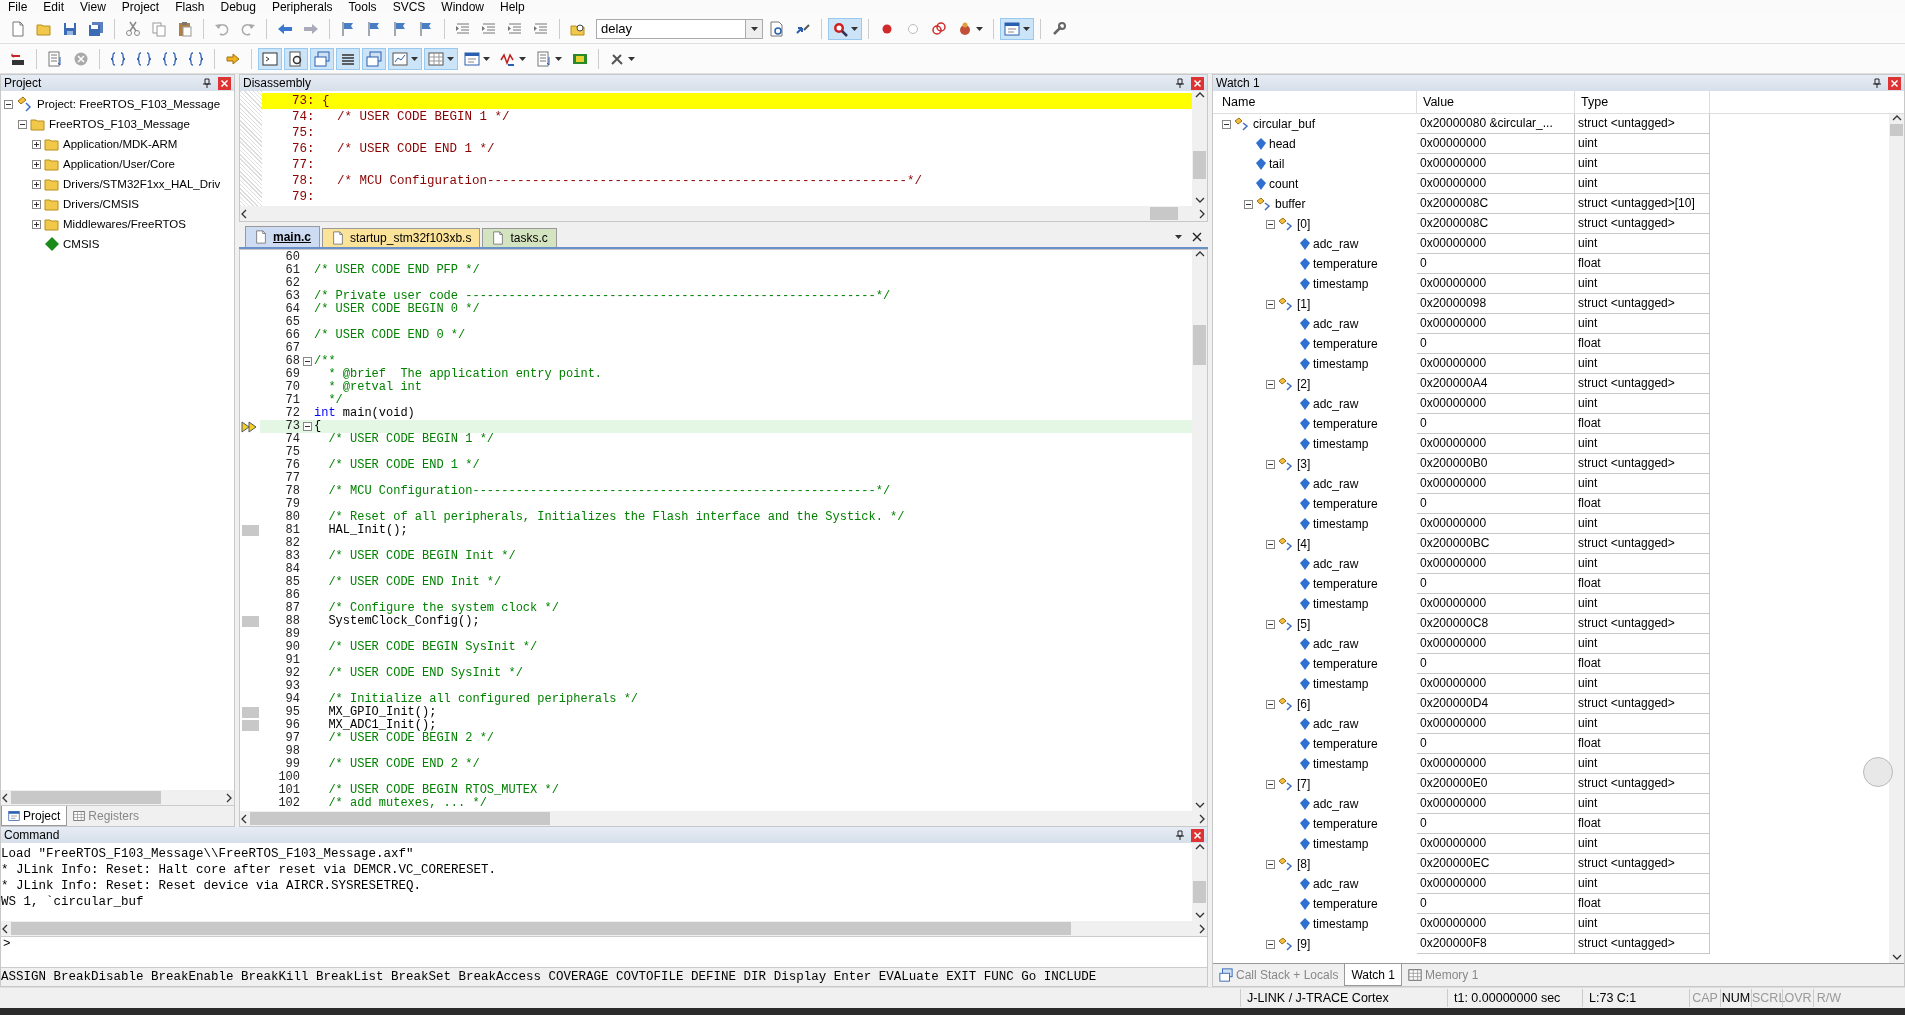 The width and height of the screenshot is (1905, 1015). I want to click on value-cell: 0x200000EC, so click(1496, 864).